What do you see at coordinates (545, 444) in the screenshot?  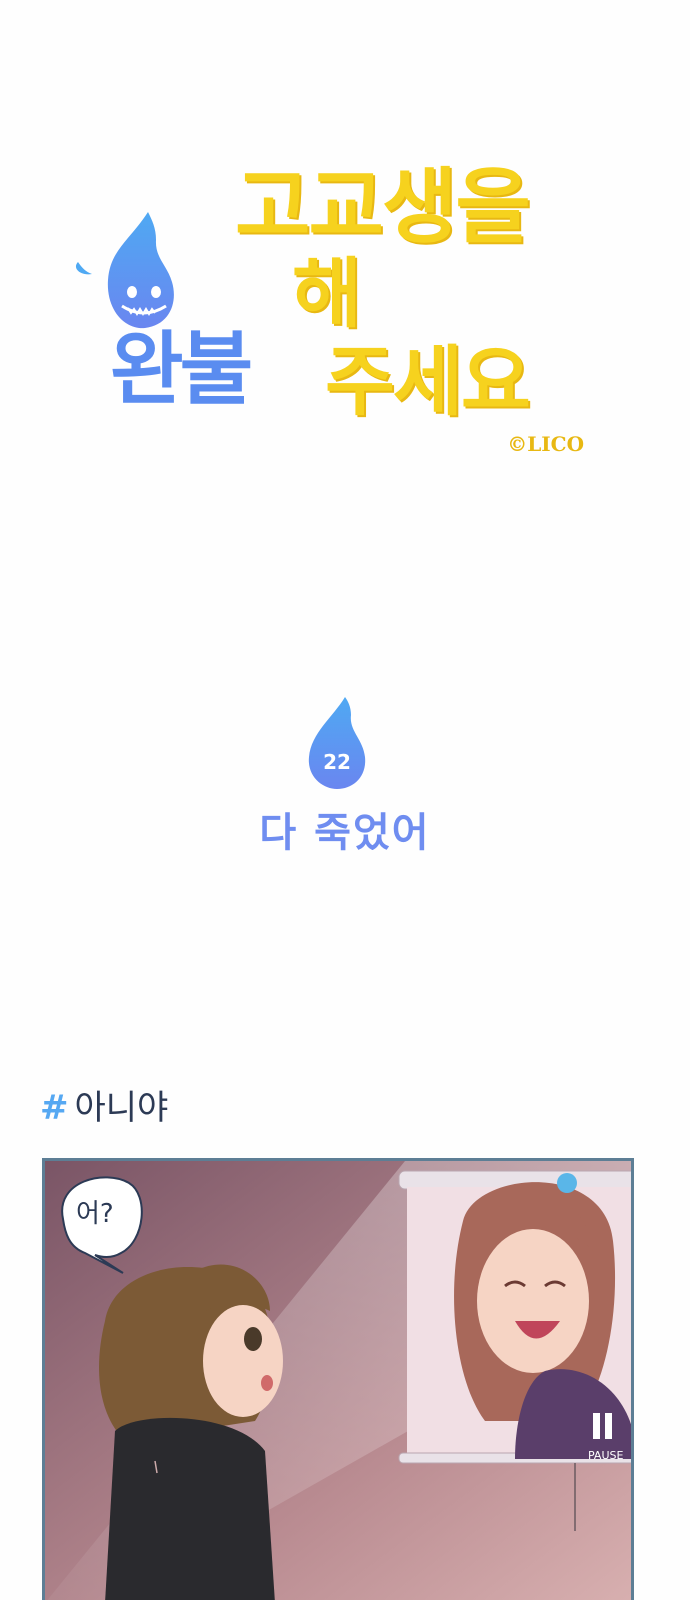 I see `copyright-label: ©LICO` at bounding box center [545, 444].